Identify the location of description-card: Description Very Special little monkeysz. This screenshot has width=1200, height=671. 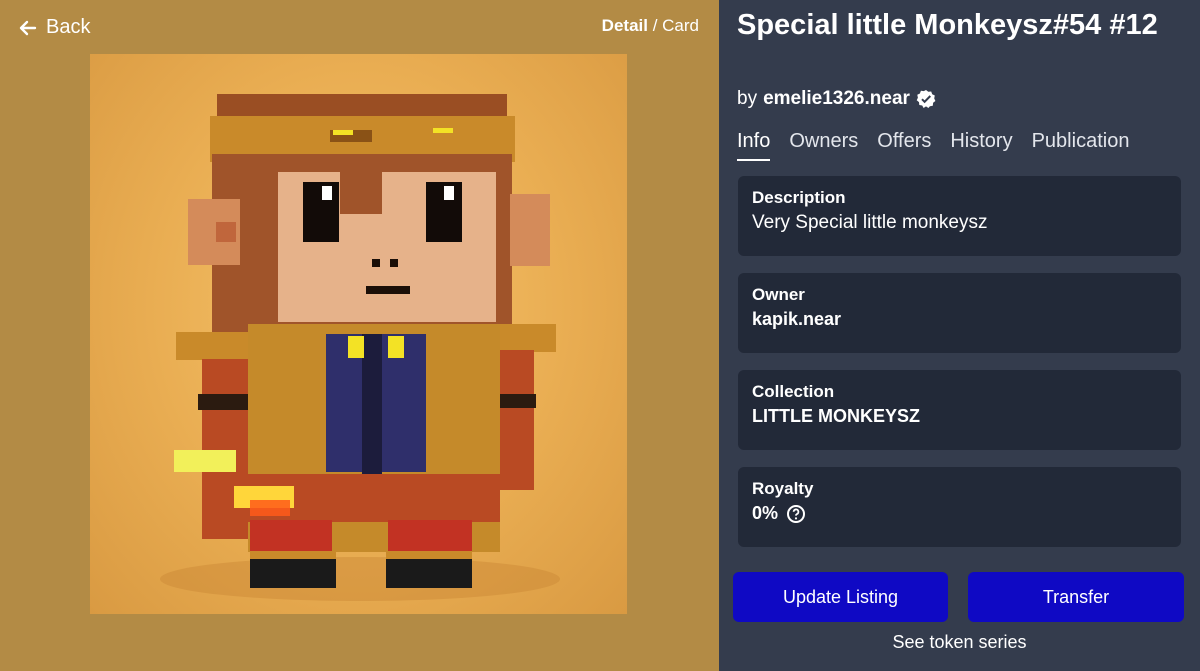
(959, 216).